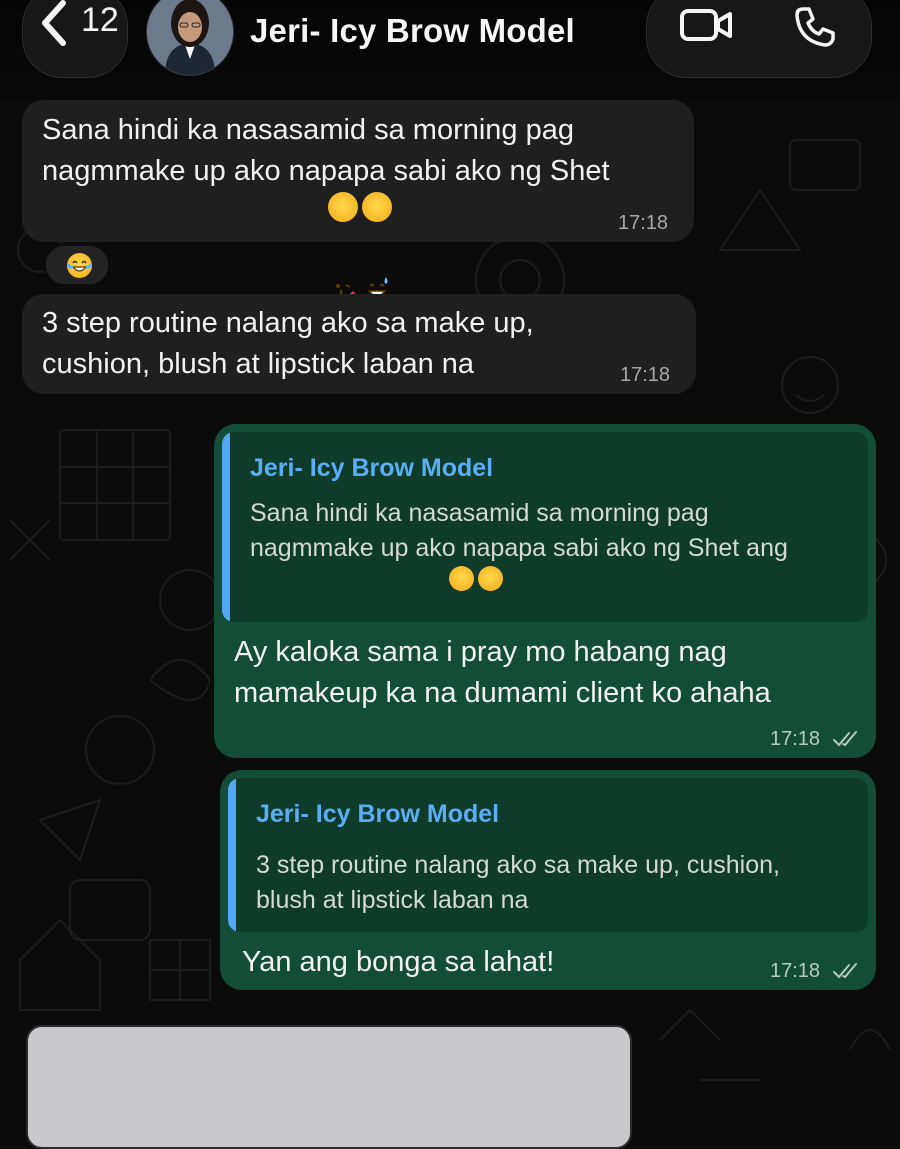 The width and height of the screenshot is (900, 1149). Describe the element at coordinates (412, 31) in the screenshot. I see `contact-name: Jeri- Icy Brow Model` at that location.